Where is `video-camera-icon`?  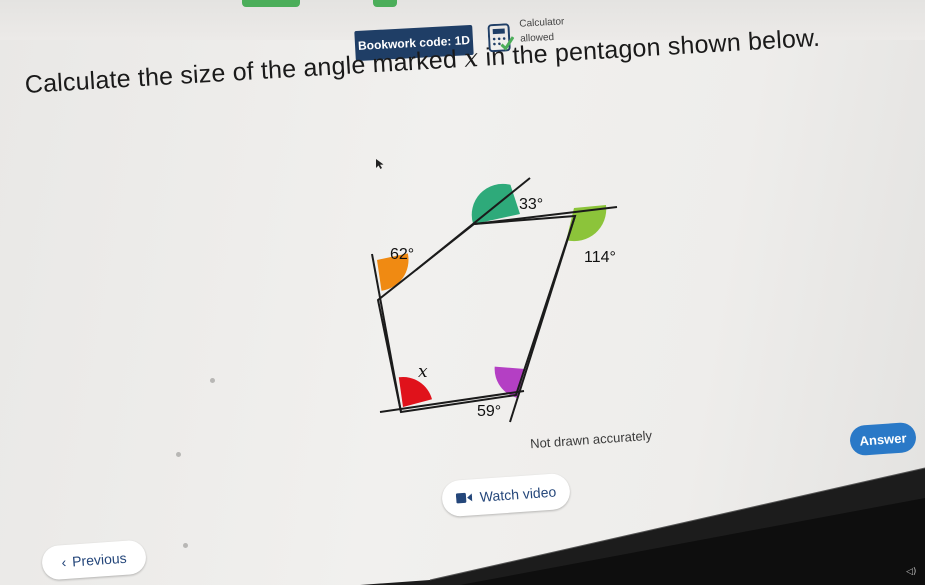 video-camera-icon is located at coordinates (464, 498).